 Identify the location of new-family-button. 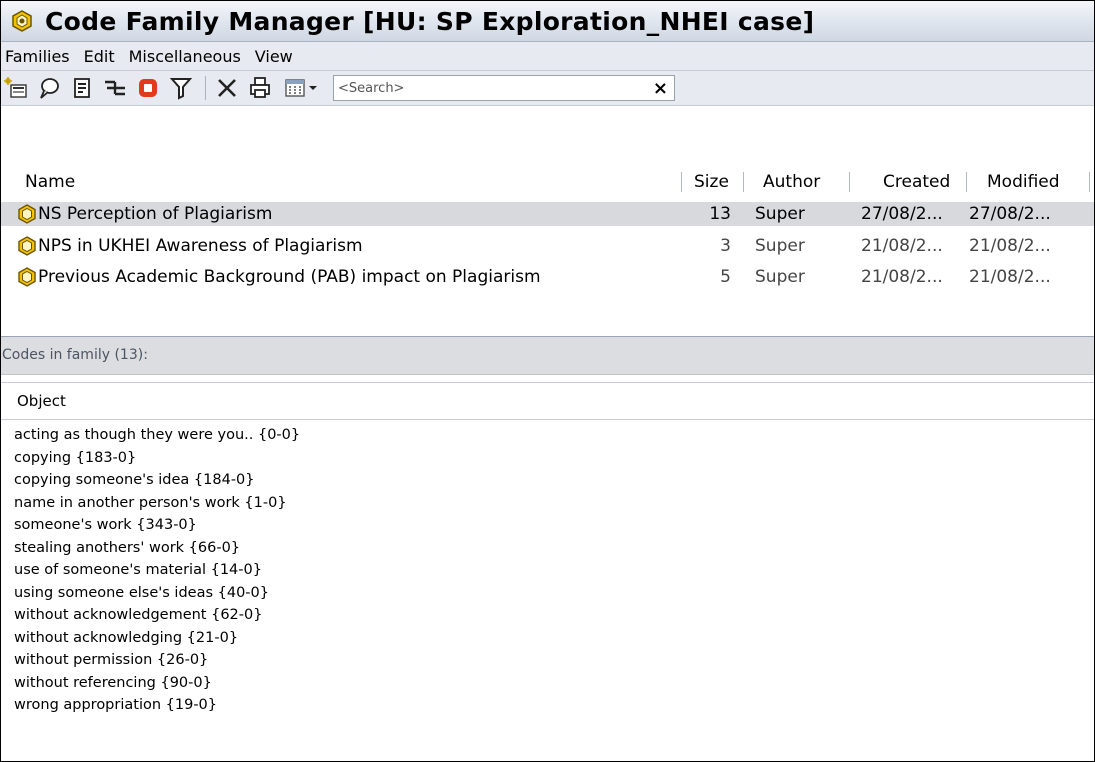
(16, 88).